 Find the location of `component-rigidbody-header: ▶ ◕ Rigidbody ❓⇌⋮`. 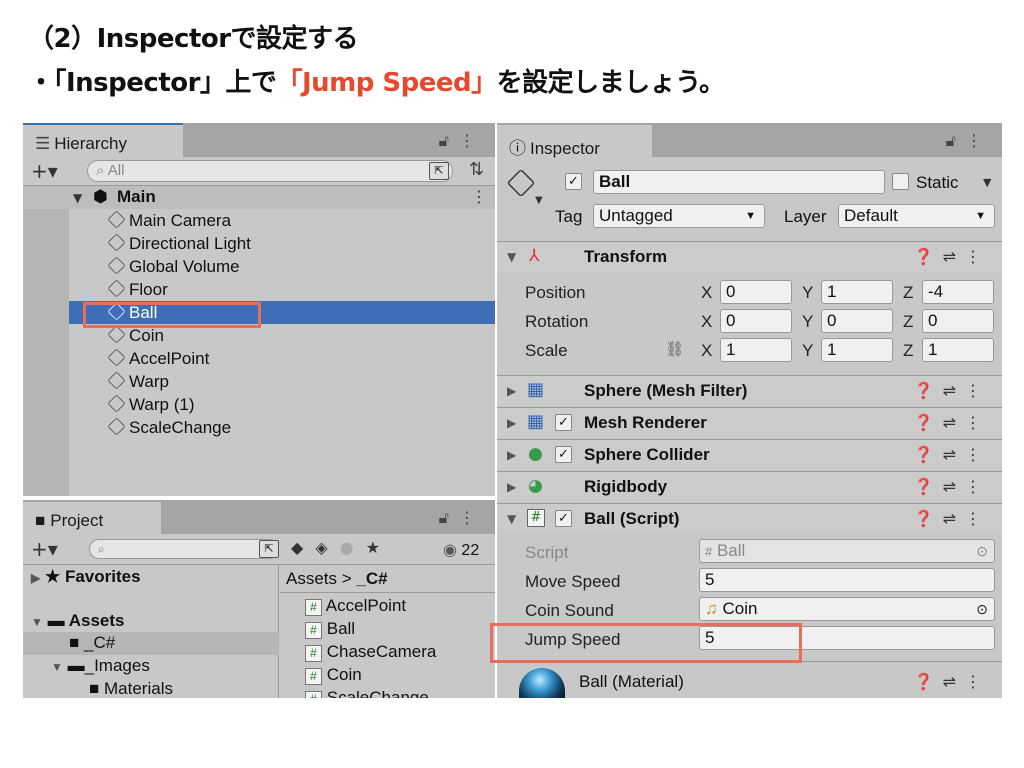

component-rigidbody-header: ▶ ◕ Rigidbody ❓⇌⋮ is located at coordinates (749, 486).